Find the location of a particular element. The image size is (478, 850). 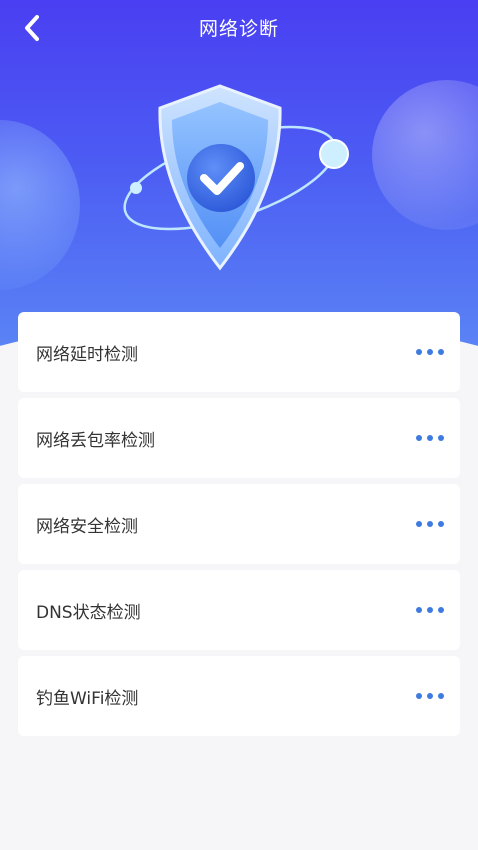

list-item-label: 网络延时检测 is located at coordinates (87, 354).